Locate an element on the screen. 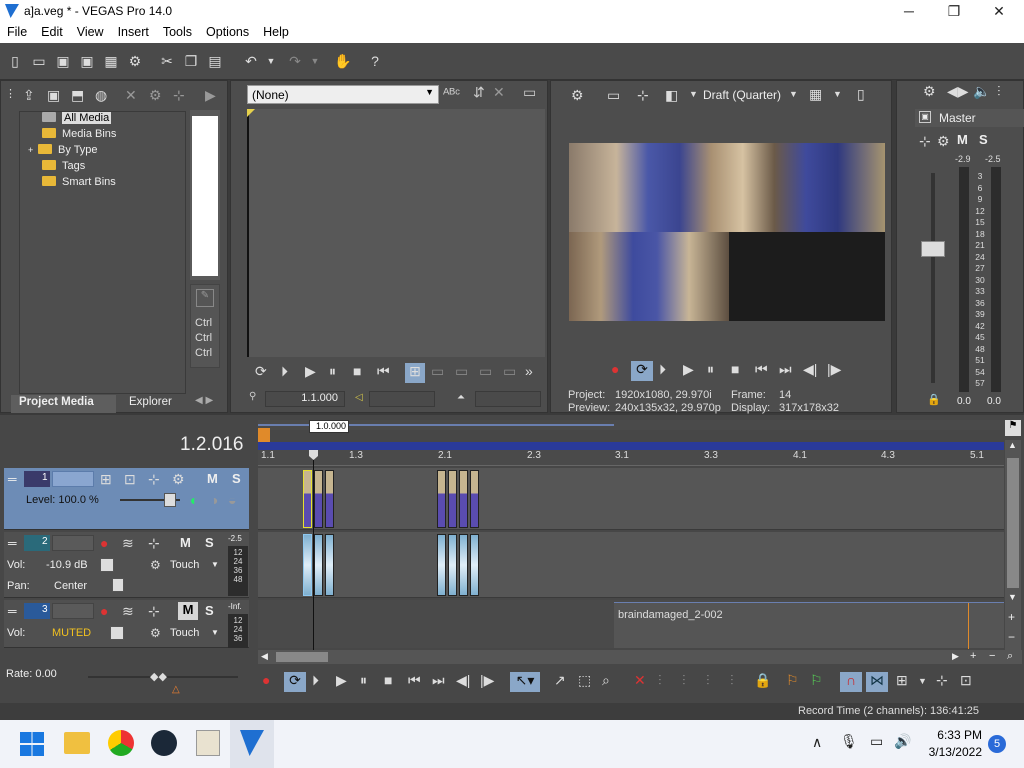  ripple-edit-icon: ⊞ is located at coordinates (902, 680).